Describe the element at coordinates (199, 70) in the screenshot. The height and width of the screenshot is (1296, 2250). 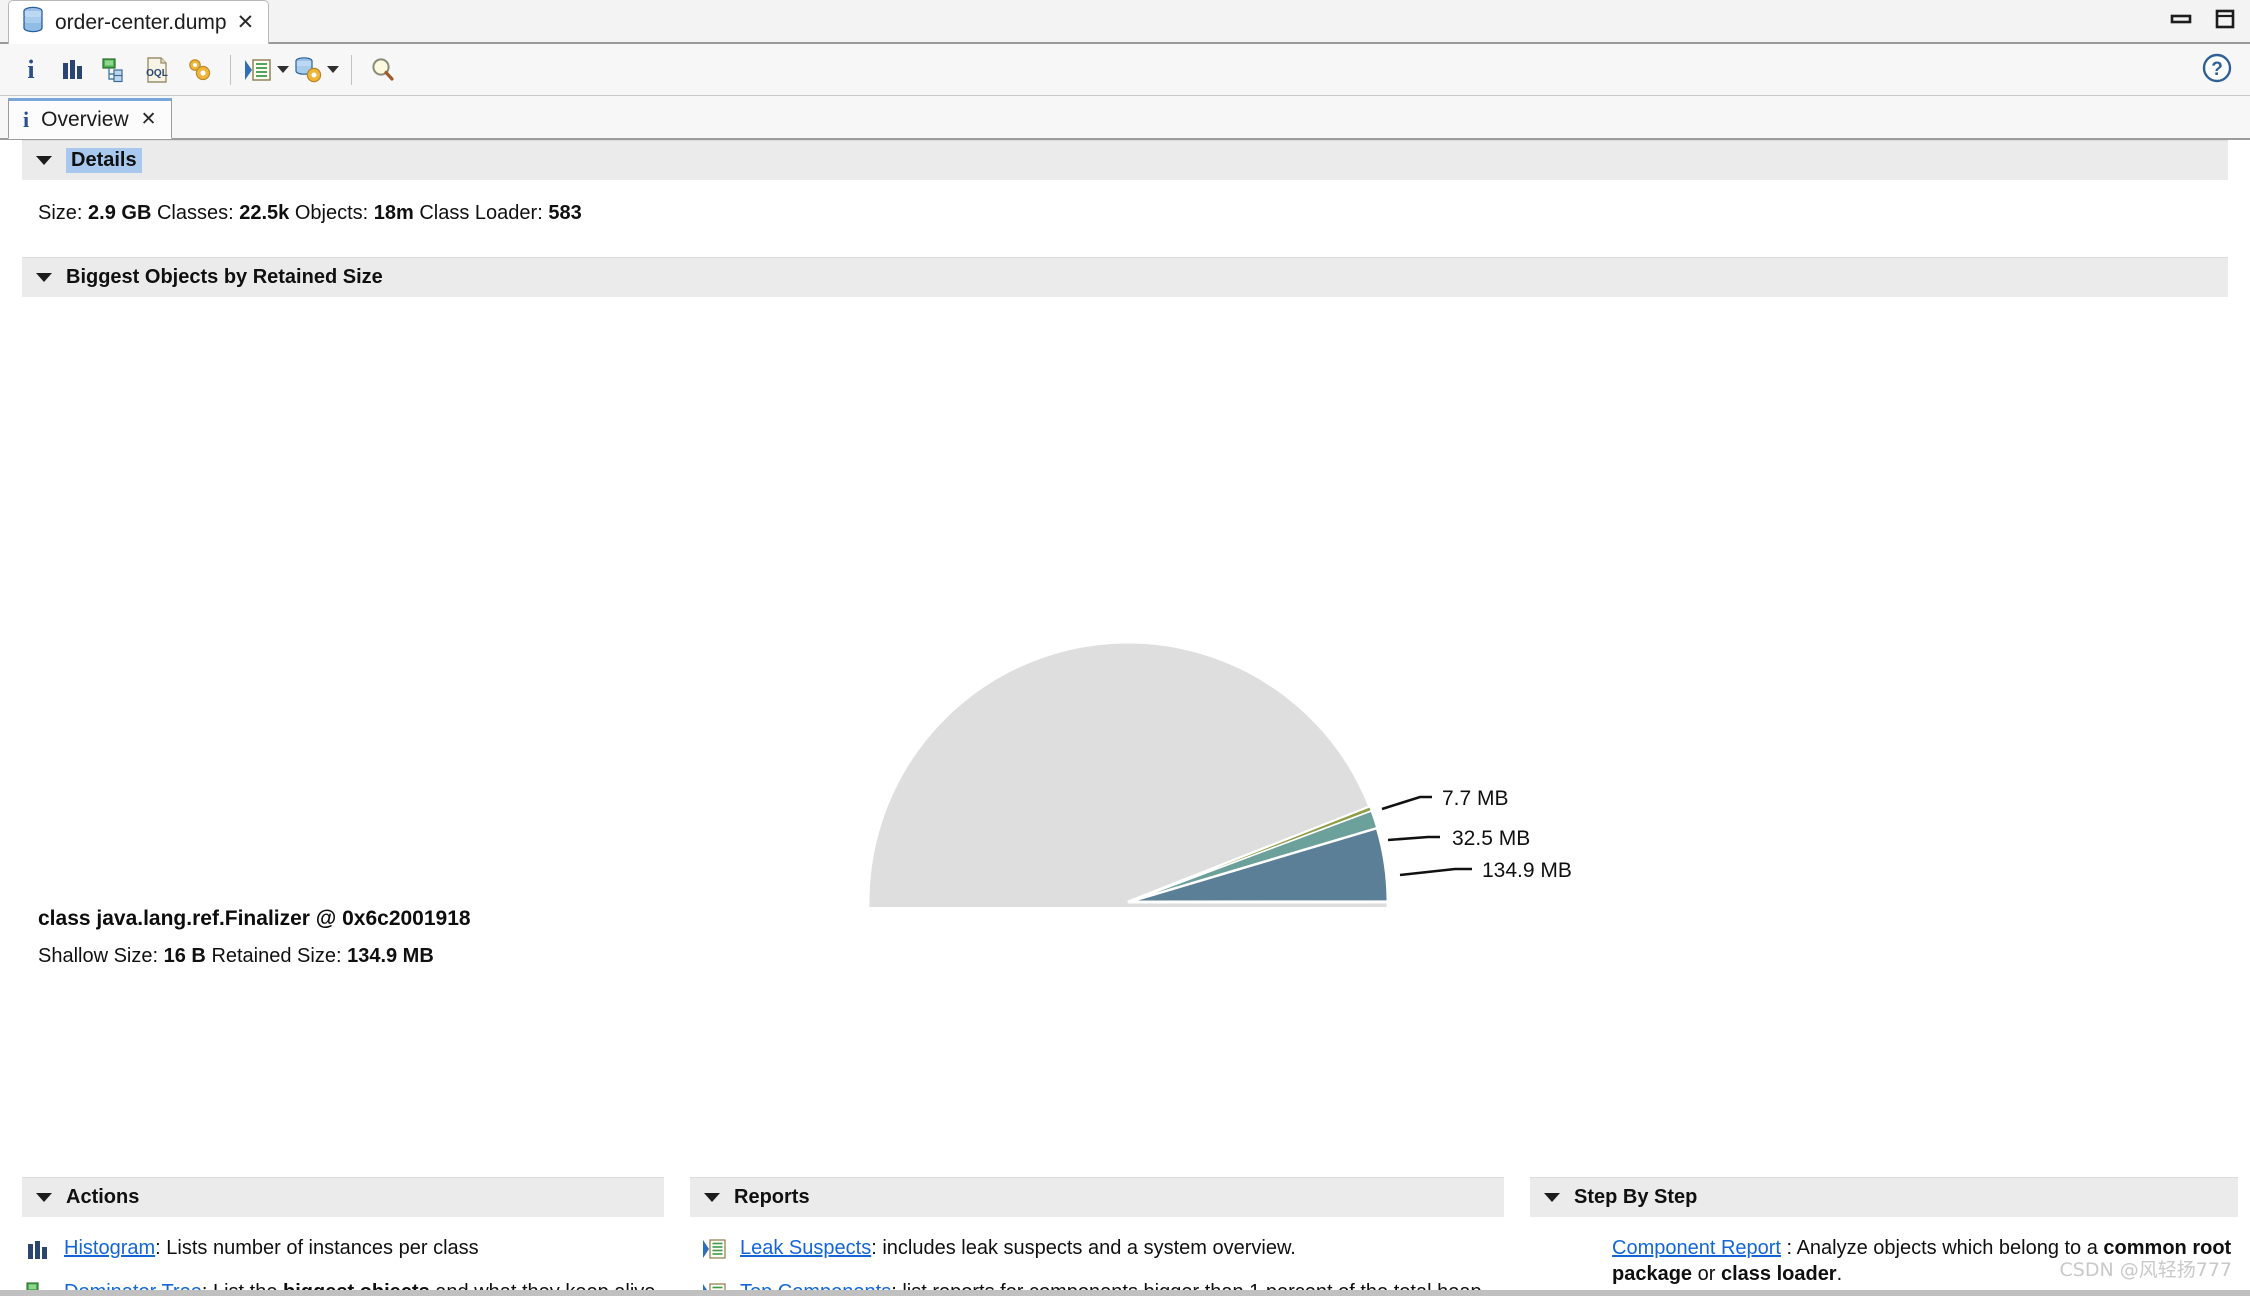
I see `calculate-retained-size-icon` at that location.